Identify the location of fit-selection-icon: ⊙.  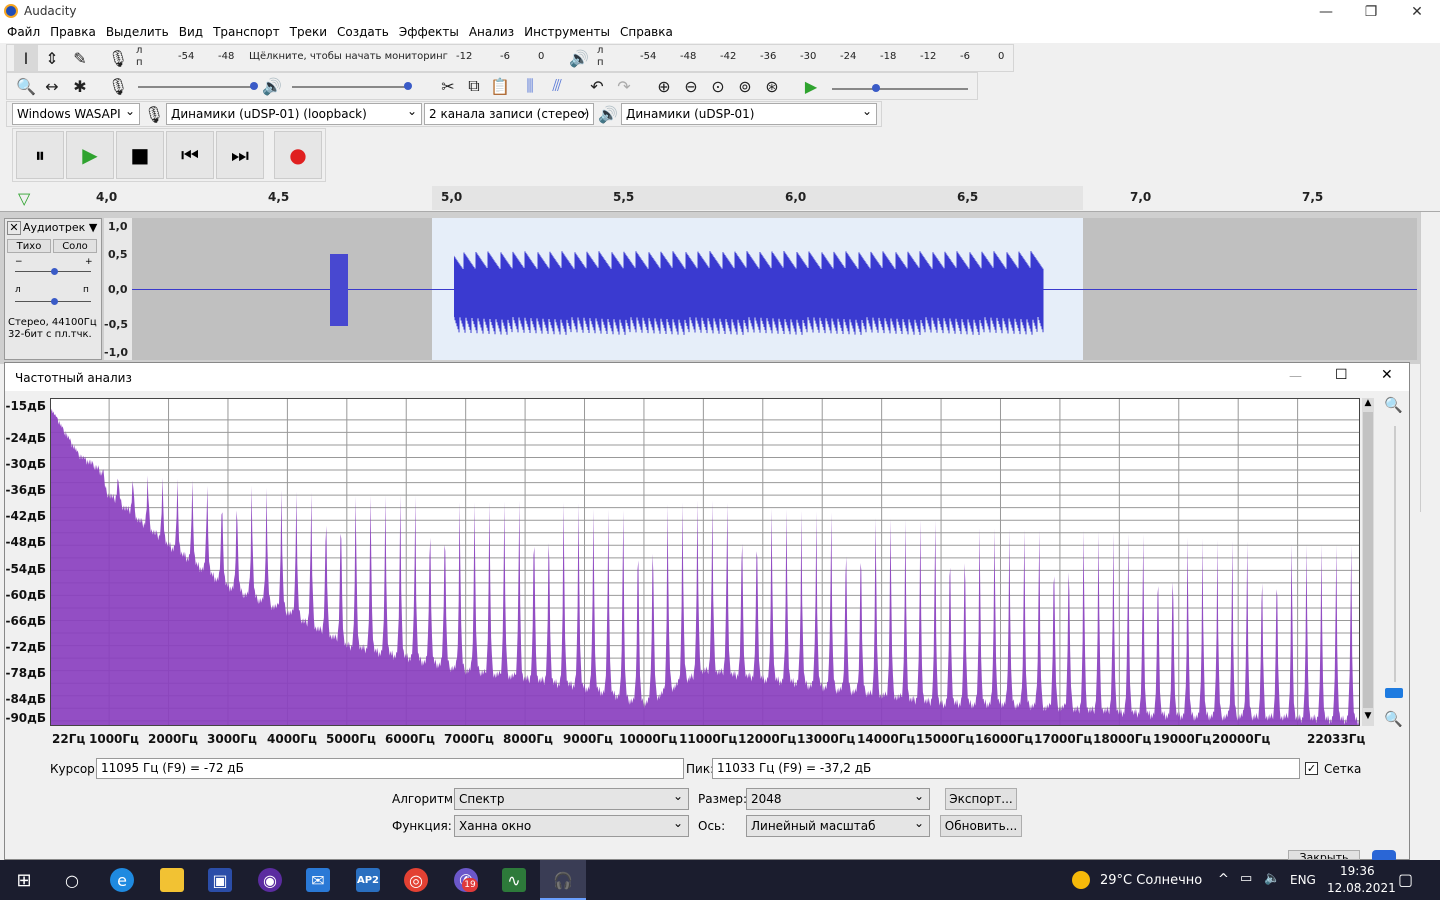
(718, 86).